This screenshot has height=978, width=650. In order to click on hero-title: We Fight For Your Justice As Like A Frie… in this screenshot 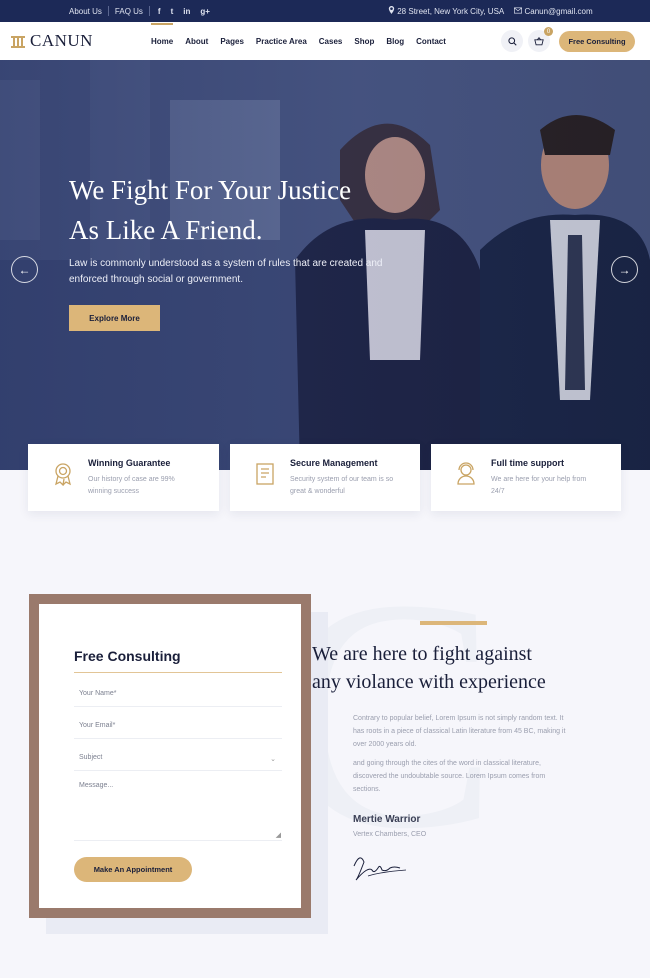, I will do `click(249, 210)`.